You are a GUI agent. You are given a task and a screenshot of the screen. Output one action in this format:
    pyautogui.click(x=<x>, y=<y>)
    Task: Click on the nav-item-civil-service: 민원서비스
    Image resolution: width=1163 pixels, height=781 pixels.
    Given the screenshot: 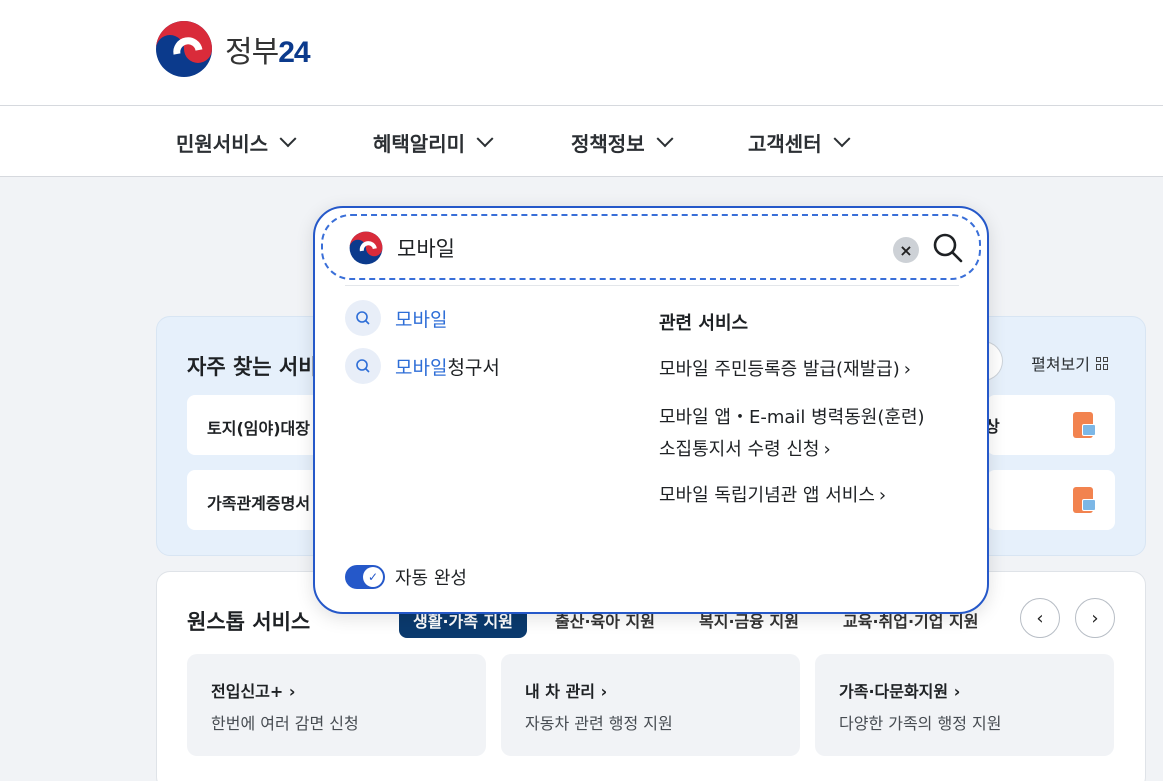 What is the action you would take?
    pyautogui.click(x=236, y=142)
    